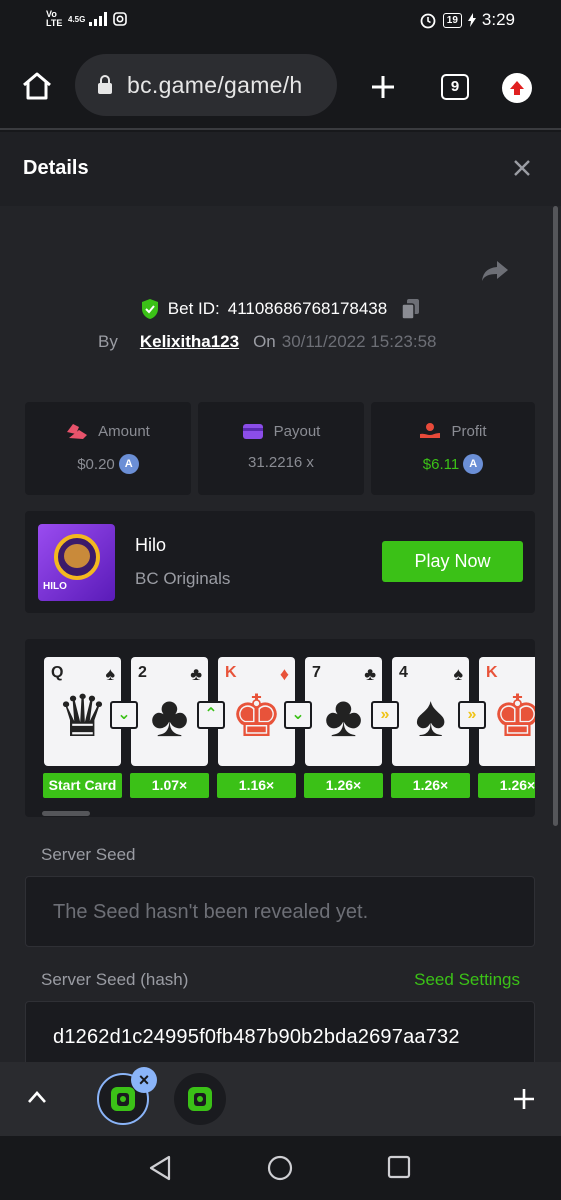 The width and height of the screenshot is (561, 1200). What do you see at coordinates (206, 85) in the screenshot?
I see `address-bar: bc.game/game/h` at bounding box center [206, 85].